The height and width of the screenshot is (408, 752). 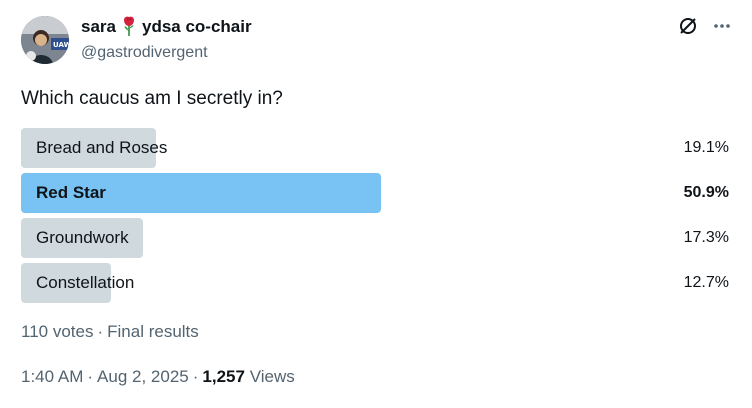 What do you see at coordinates (166, 53) in the screenshot?
I see `user-handle: @gastrodivergent` at bounding box center [166, 53].